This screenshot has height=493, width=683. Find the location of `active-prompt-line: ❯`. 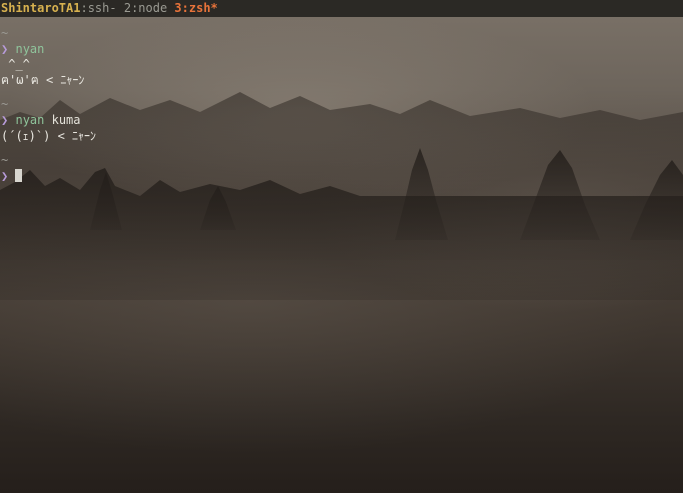

active-prompt-line: ❯ is located at coordinates (342, 176).